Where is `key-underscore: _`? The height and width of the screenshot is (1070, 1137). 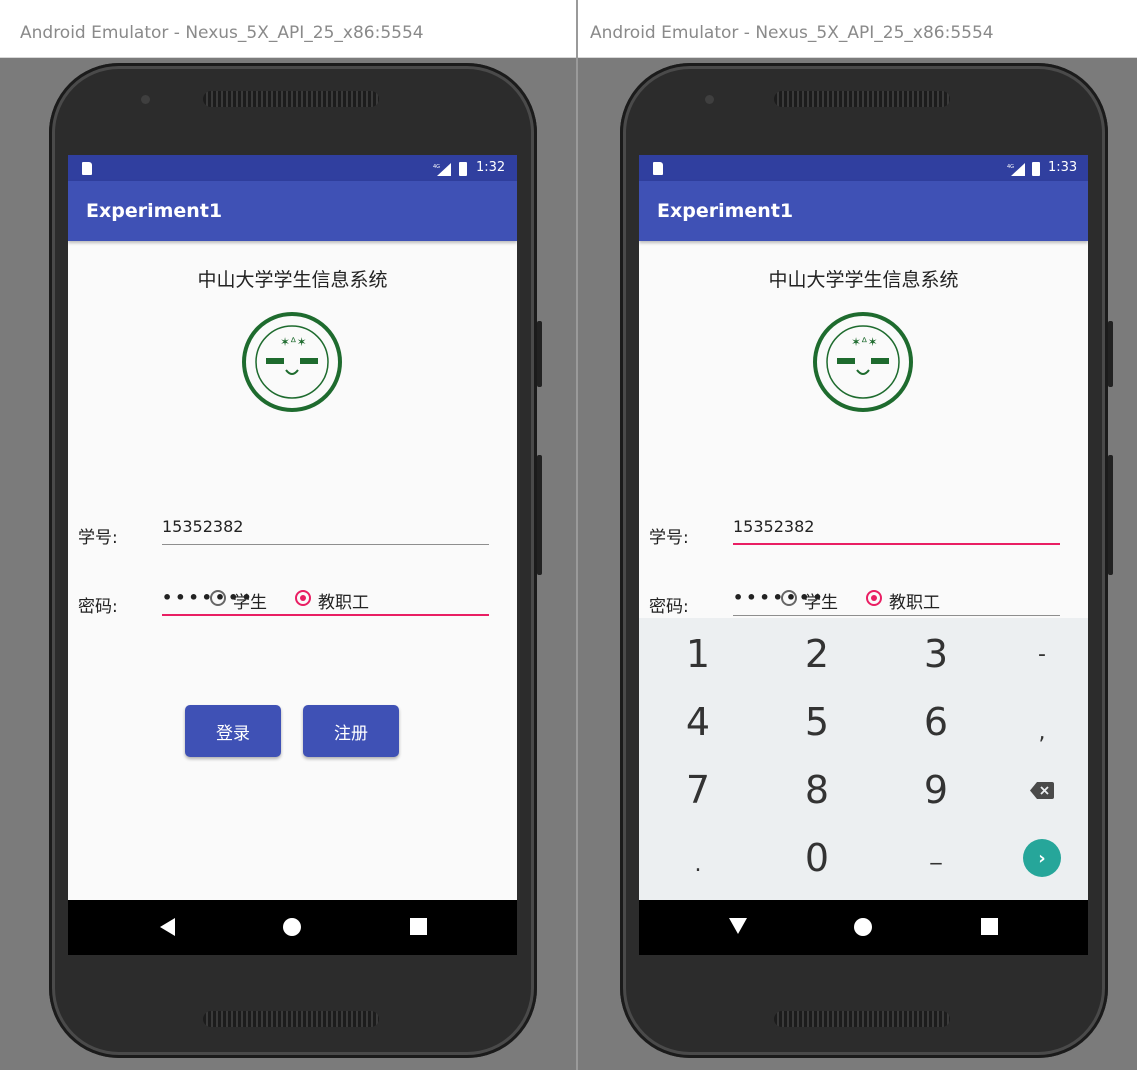
key-underscore: _ is located at coordinates (936, 852).